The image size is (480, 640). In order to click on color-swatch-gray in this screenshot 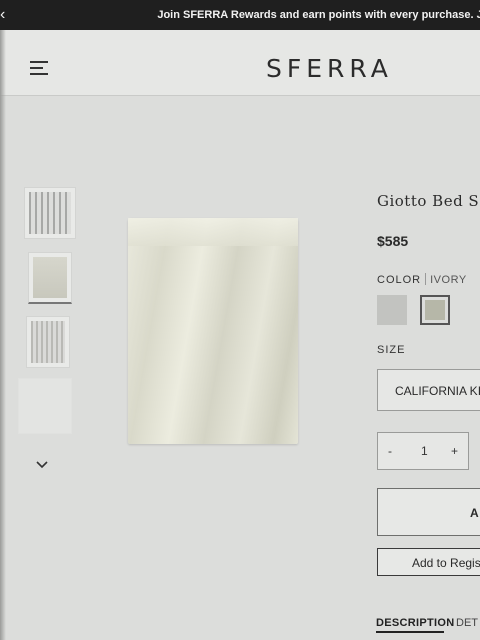, I will do `click(392, 310)`.